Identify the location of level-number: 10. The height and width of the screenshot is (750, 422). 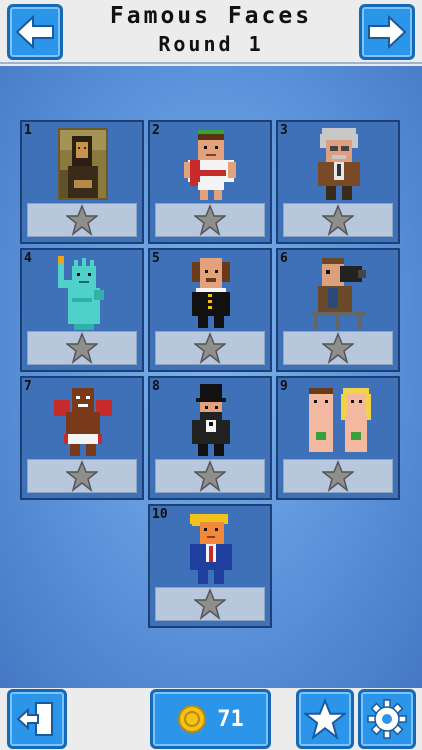
(160, 514).